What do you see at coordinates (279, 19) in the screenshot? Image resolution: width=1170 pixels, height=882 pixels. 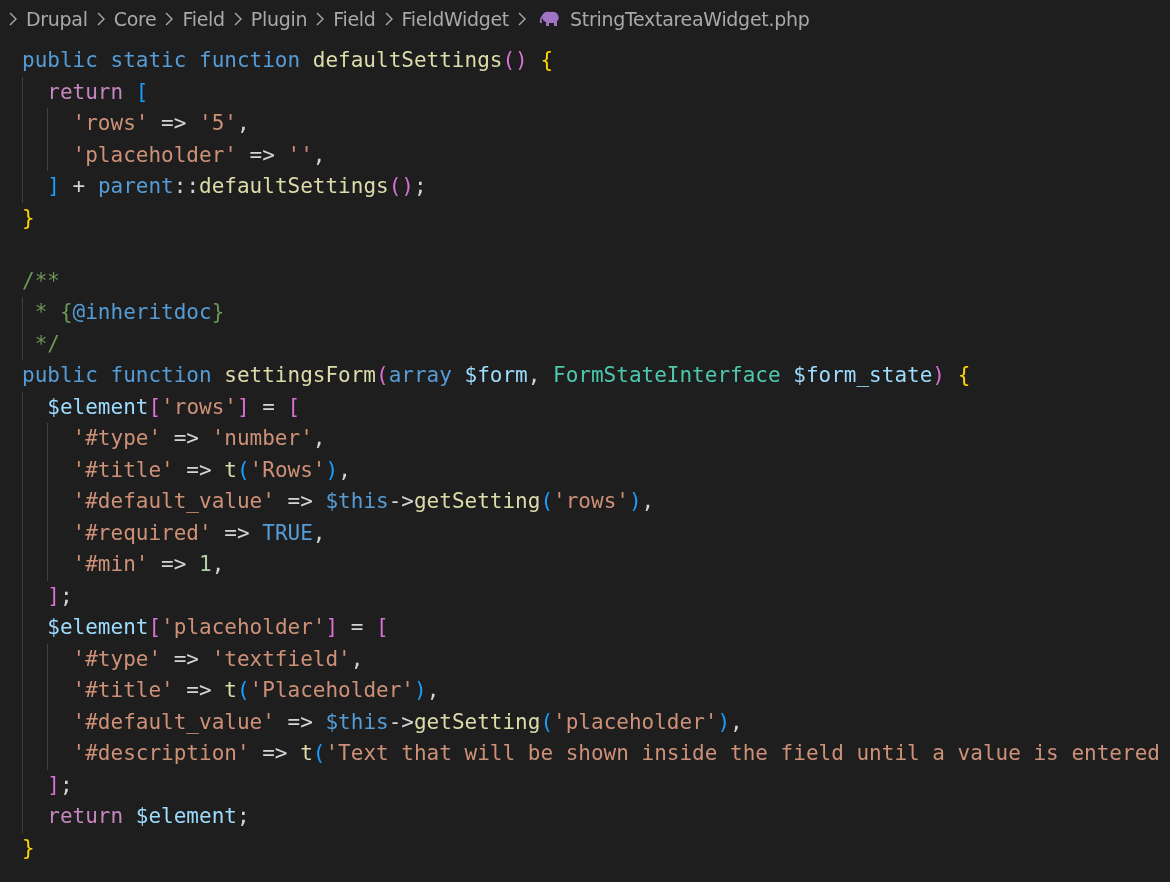 I see `breadcrumb-folder: Plugin` at bounding box center [279, 19].